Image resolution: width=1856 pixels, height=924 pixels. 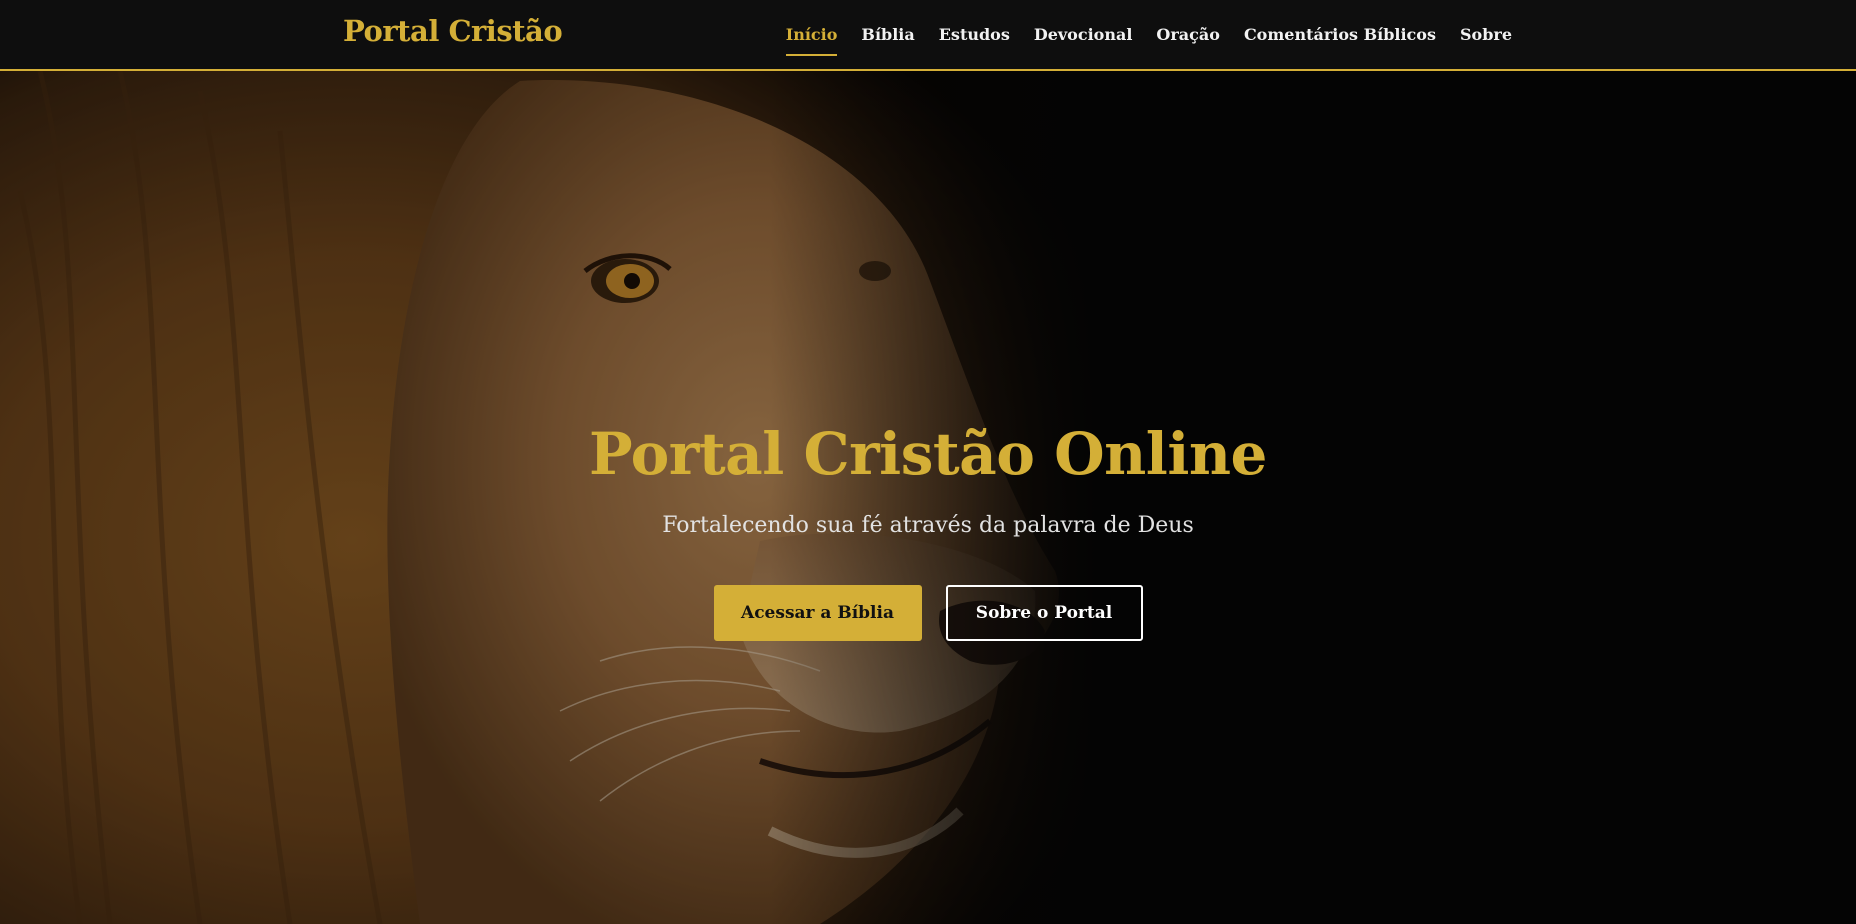 I want to click on hero-button-group: Acessar a Bíblia Sobre o Portal, so click(x=928, y=613).